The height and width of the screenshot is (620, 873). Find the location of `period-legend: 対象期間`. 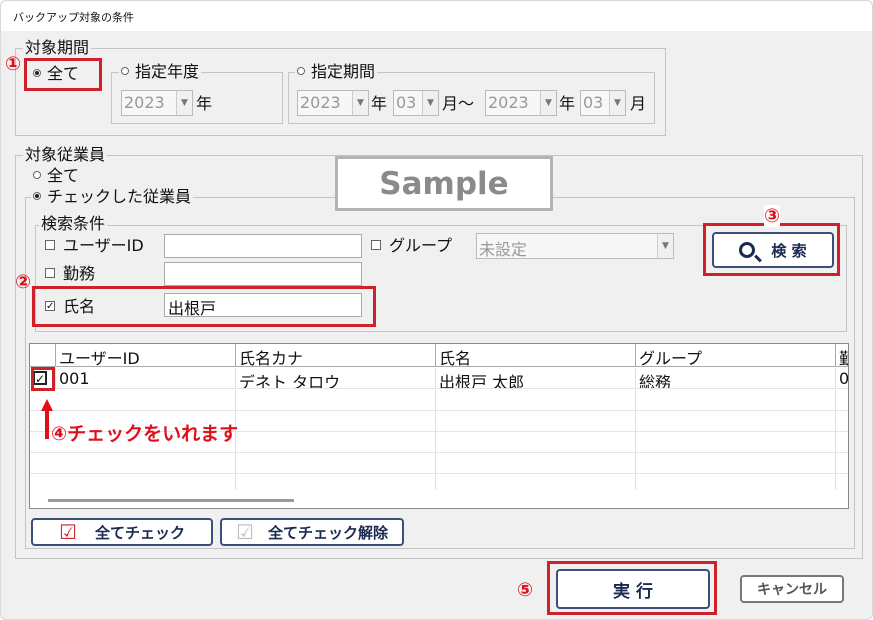

period-legend: 対象期間 is located at coordinates (57, 47).